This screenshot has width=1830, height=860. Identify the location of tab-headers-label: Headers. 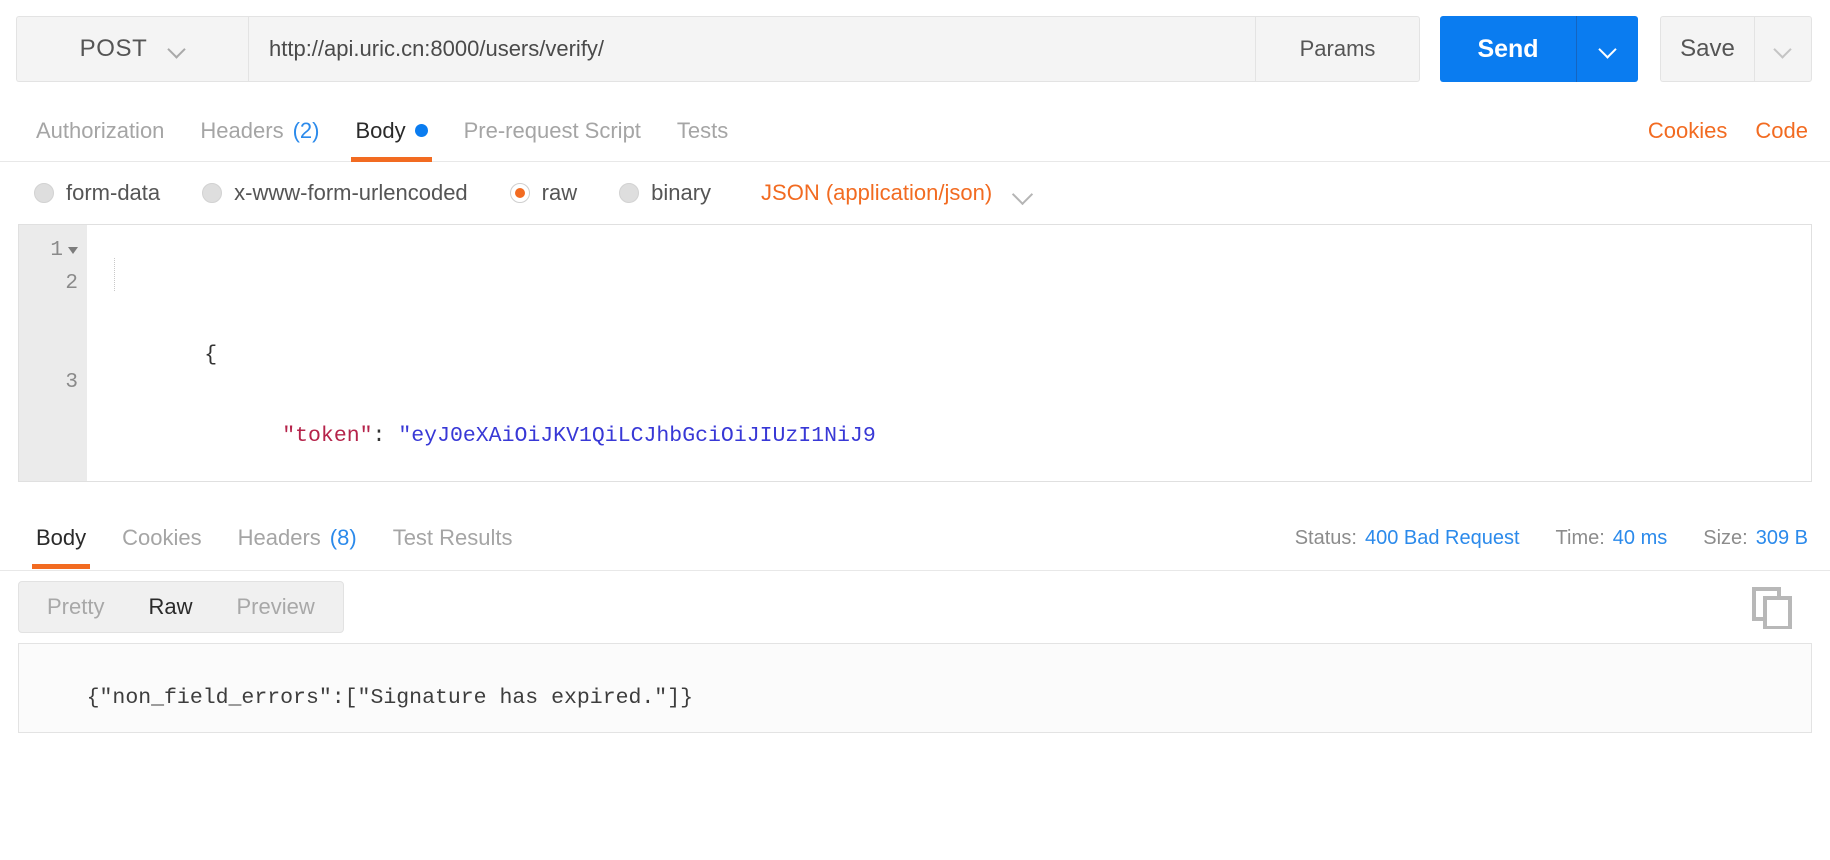
(242, 130).